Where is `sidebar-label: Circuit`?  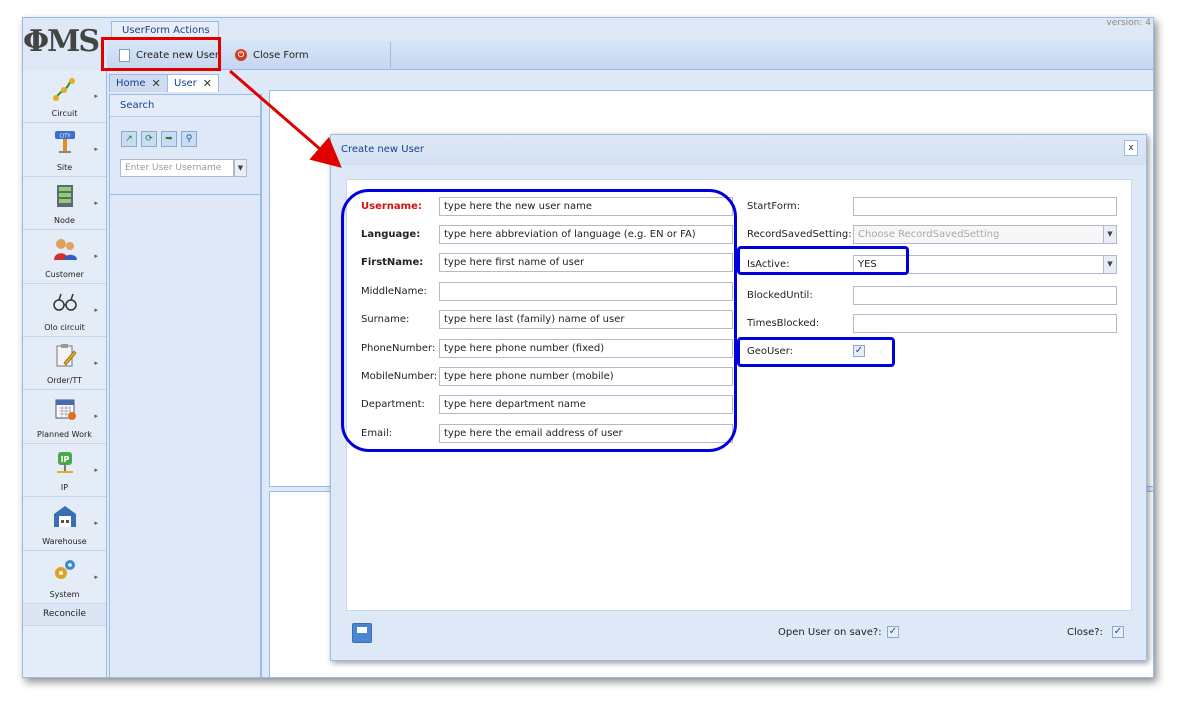 sidebar-label: Circuit is located at coordinates (64, 114).